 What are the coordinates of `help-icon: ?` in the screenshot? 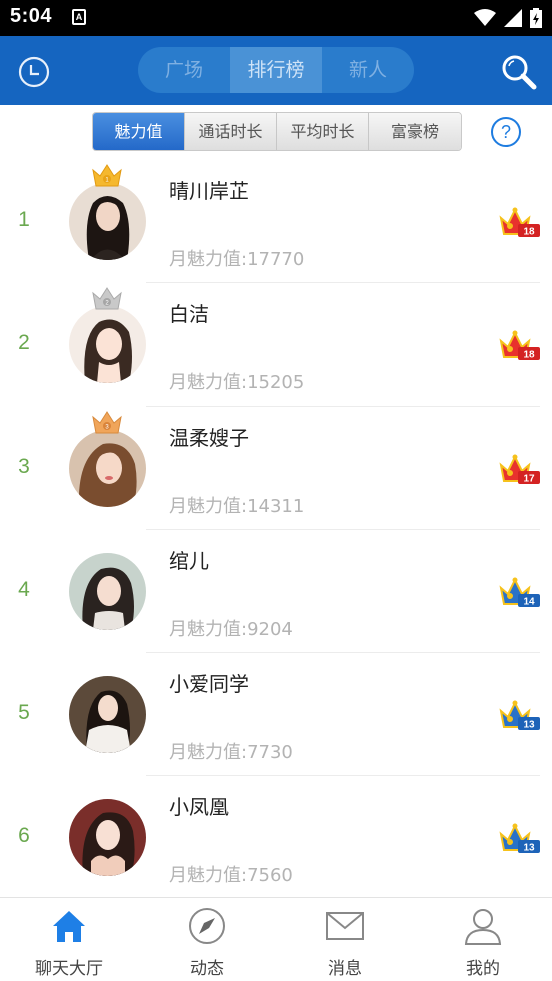 It's located at (506, 132).